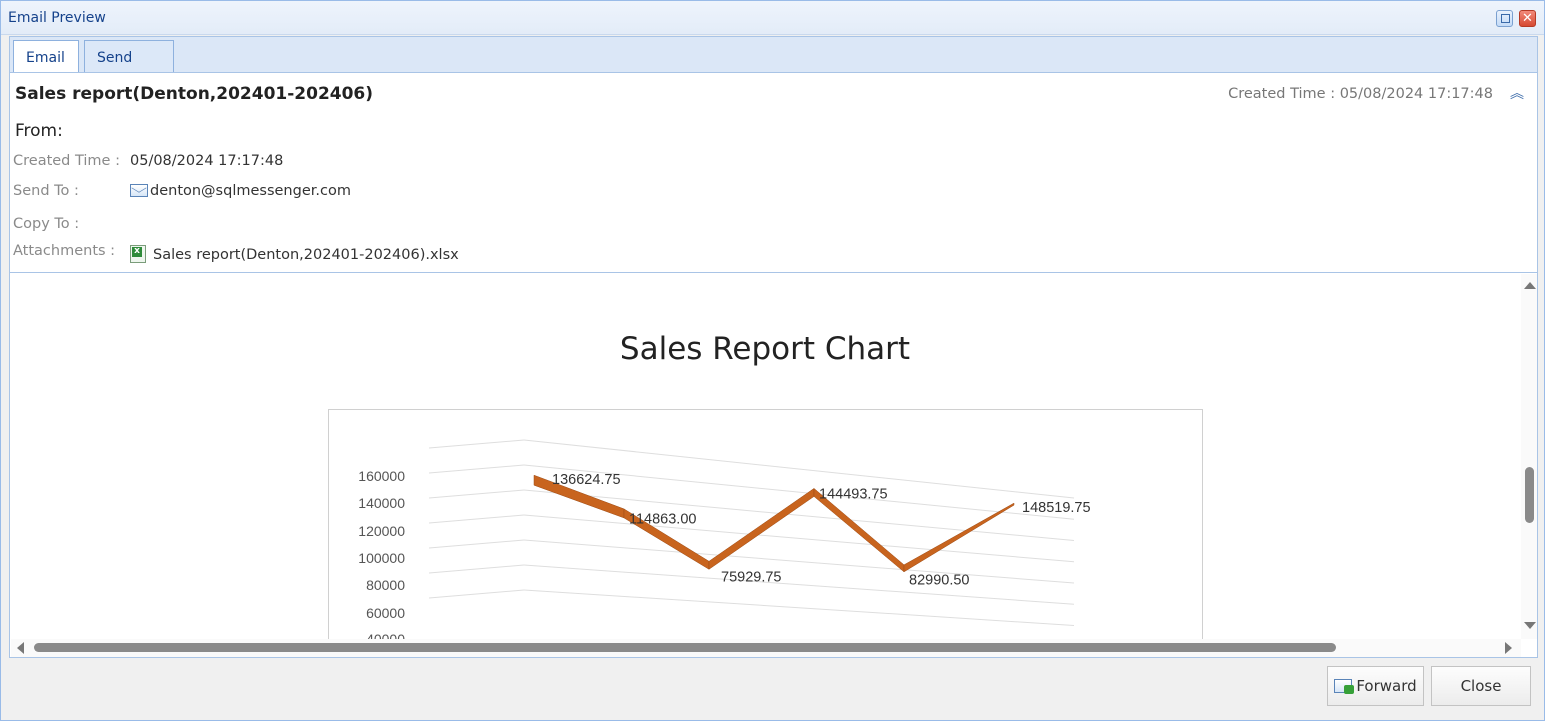 This screenshot has height=721, width=1545. I want to click on y-axis-ticks: 160000 140000 120000 100000 80000 60000 40000, so click(381, 553).